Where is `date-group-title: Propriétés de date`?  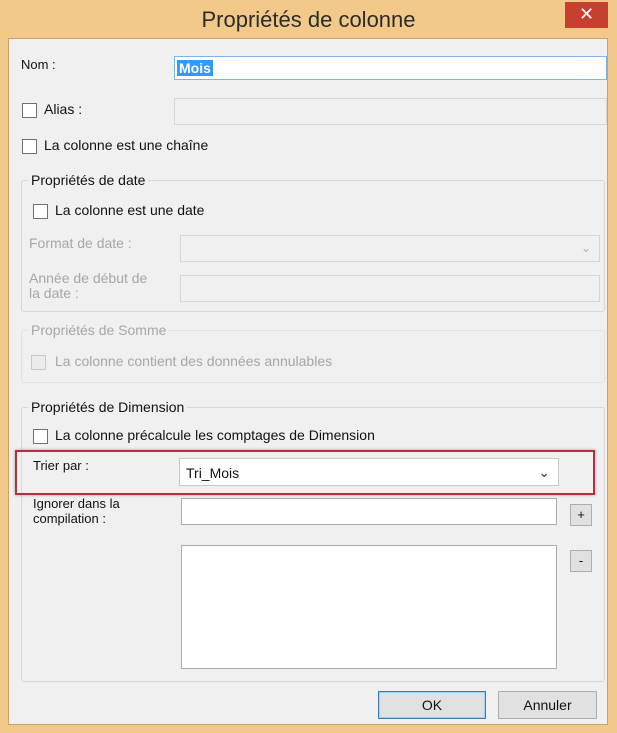
date-group-title: Propriétés de date is located at coordinates (88, 180).